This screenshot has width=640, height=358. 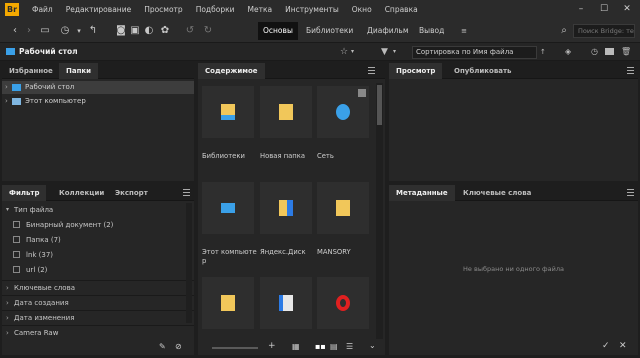 I want to click on maximize-button: ☐, so click(x=604, y=9).